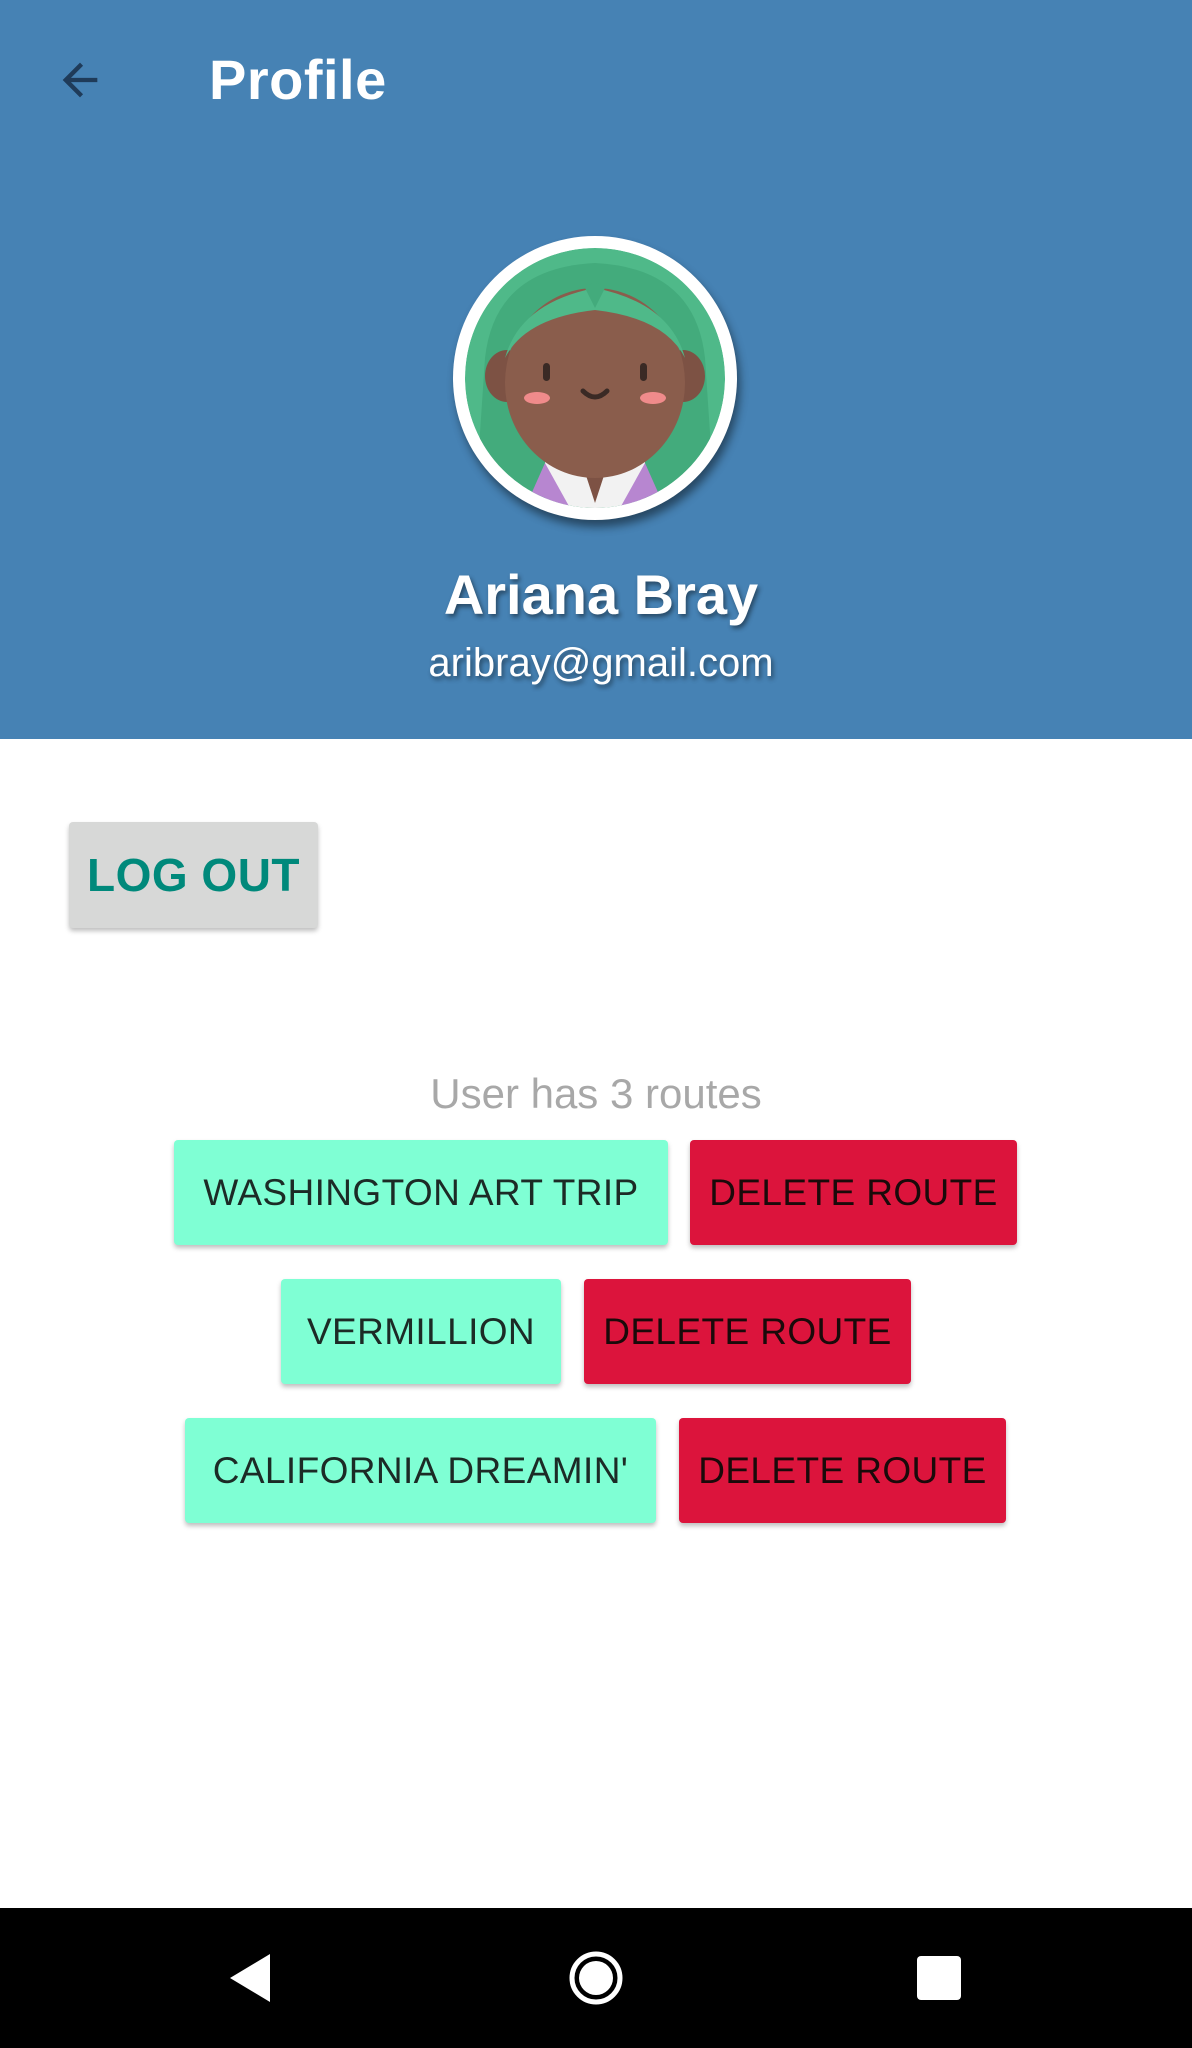 Image resolution: width=1192 pixels, height=2048 pixels. I want to click on route-button-washington-art-trip: WASHINGTON ART TRIP, so click(421, 1192).